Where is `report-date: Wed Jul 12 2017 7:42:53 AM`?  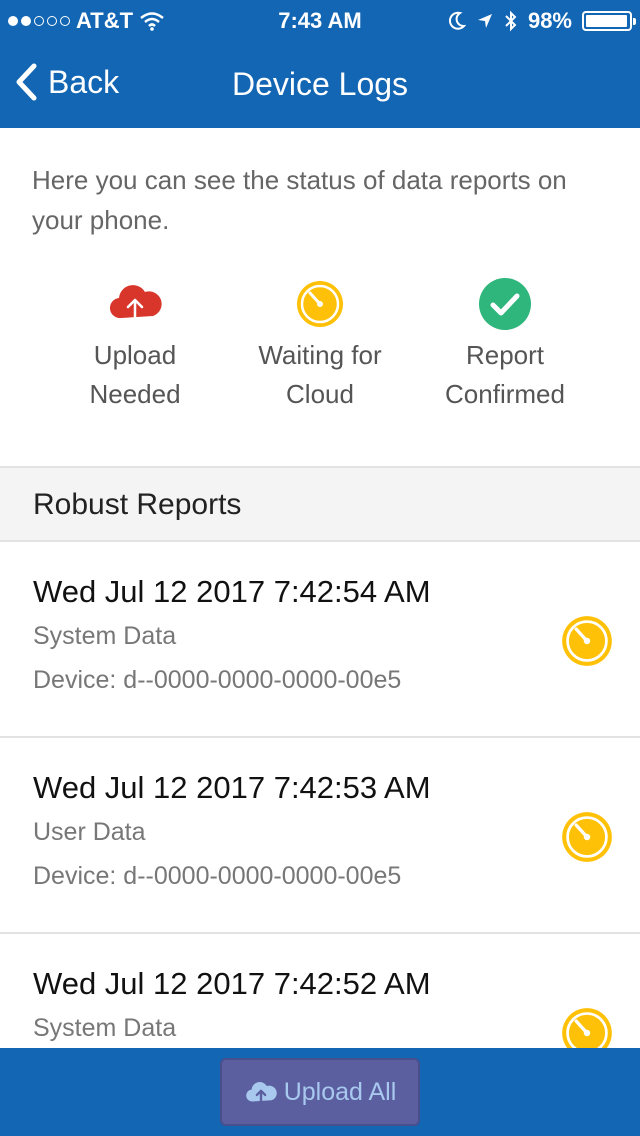
report-date: Wed Jul 12 2017 7:42:53 AM is located at coordinates (232, 787).